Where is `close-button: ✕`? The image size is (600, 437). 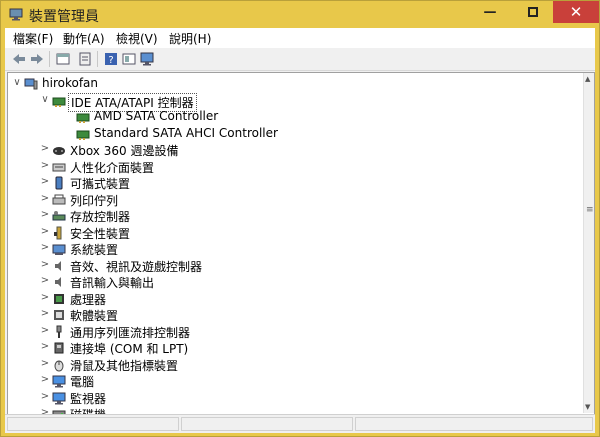 close-button: ✕ is located at coordinates (576, 12).